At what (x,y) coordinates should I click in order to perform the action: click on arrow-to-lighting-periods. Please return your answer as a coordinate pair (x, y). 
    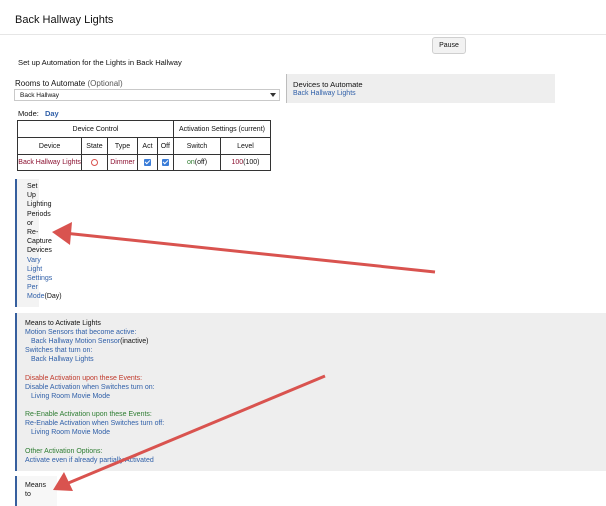
    Looking at the image, I should click on (244, 248).